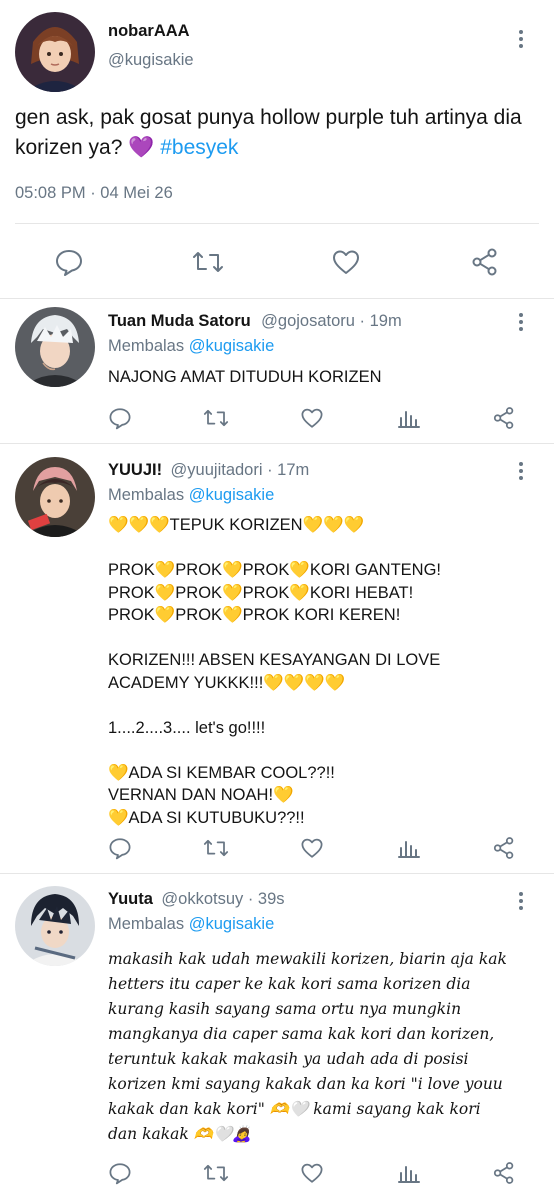 The width and height of the screenshot is (554, 1199). Describe the element at coordinates (245, 377) in the screenshot. I see `reply-text: NAJONG AMAT DITUDUH KORIZEN` at that location.